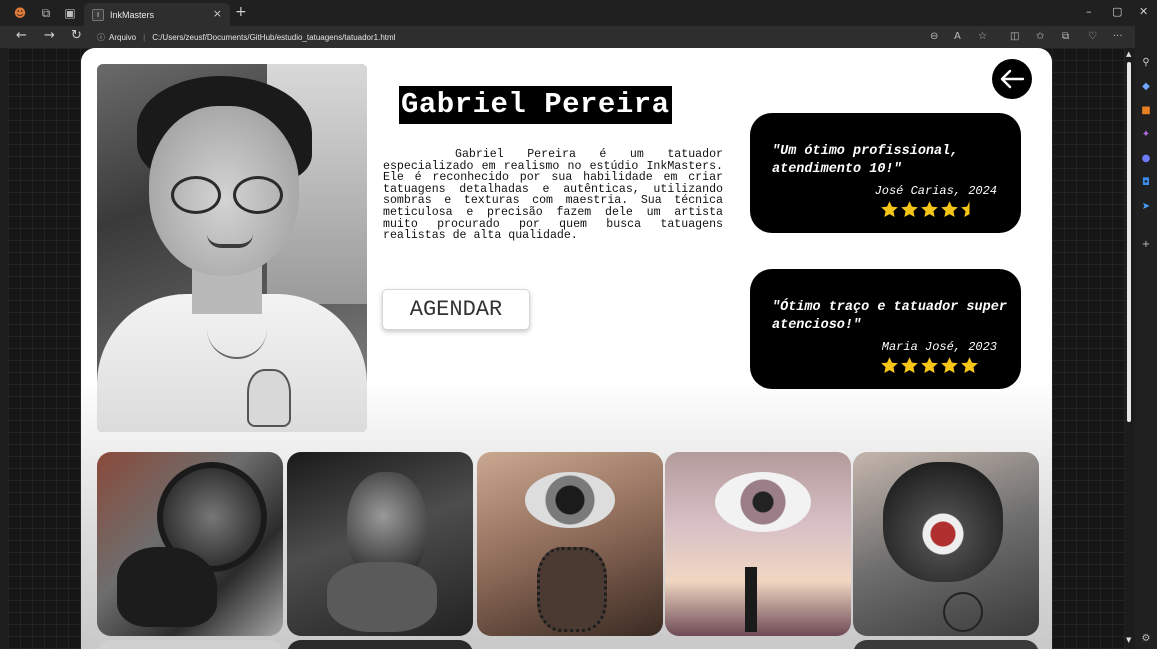 The height and width of the screenshot is (649, 1157). I want to click on scrollbar-thumb, so click(1129, 242).